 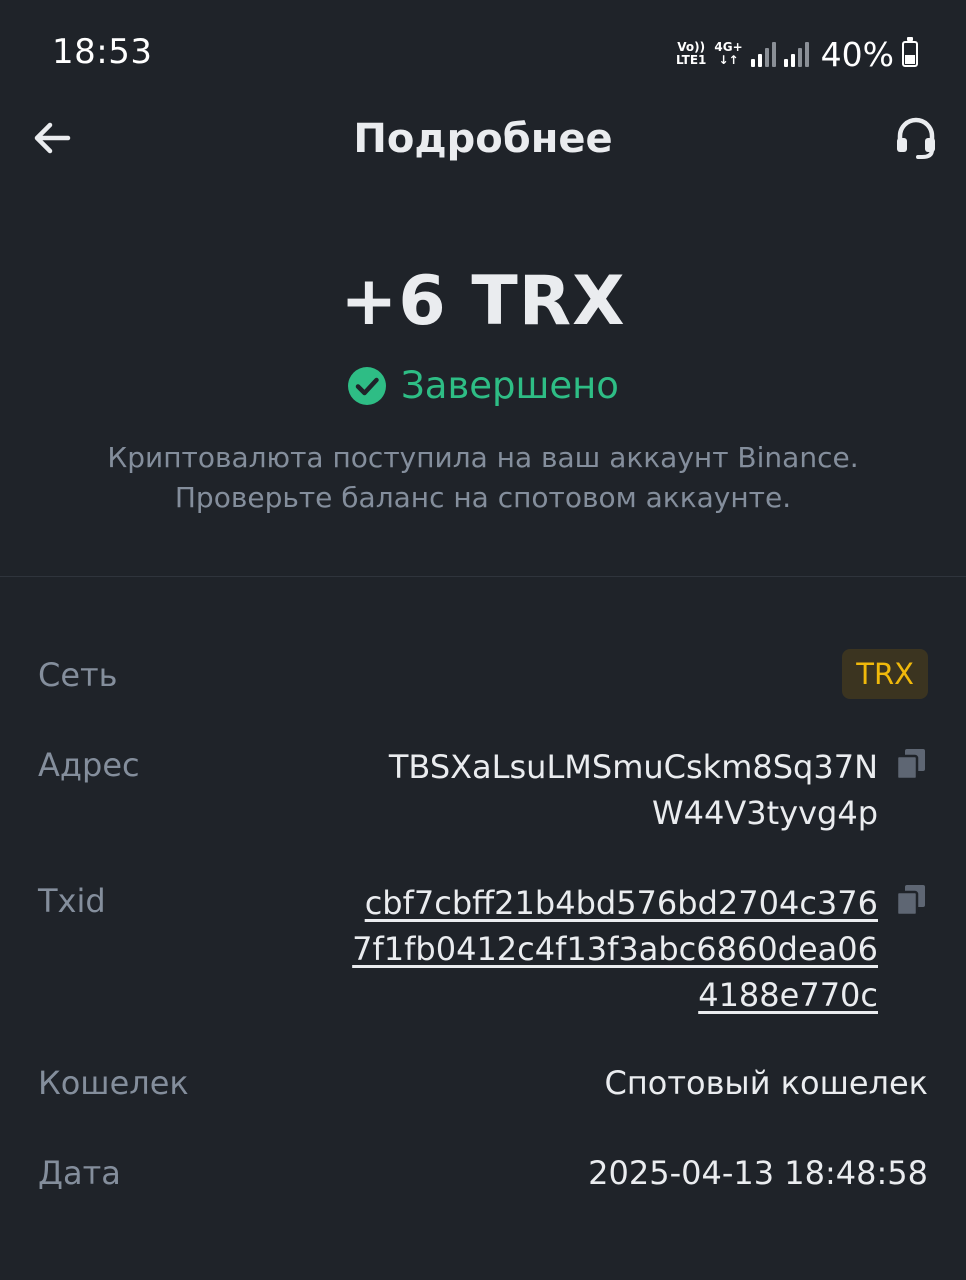 I want to click on txid-line: 7f1fb0412c4f13f3abc6860dea06, so click(x=615, y=949).